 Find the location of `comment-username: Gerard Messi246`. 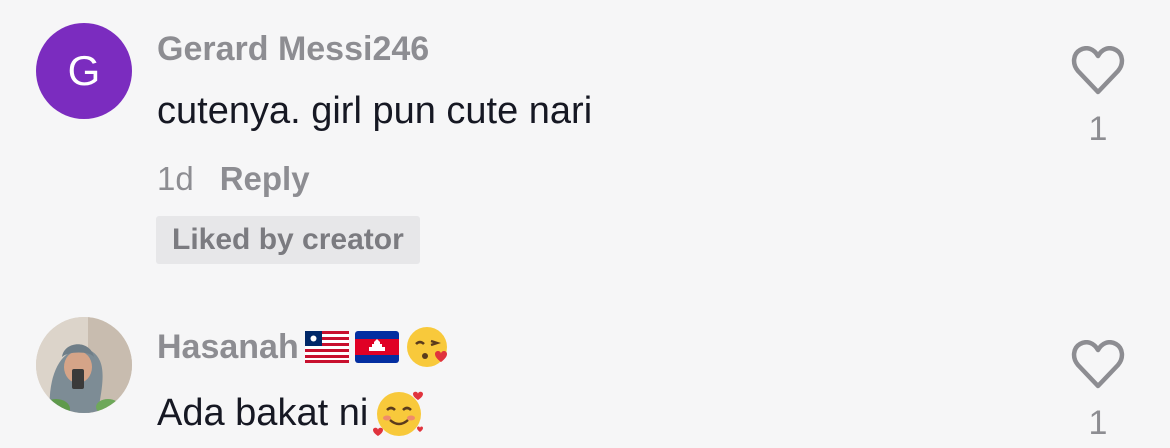

comment-username: Gerard Messi246 is located at coordinates (293, 49).